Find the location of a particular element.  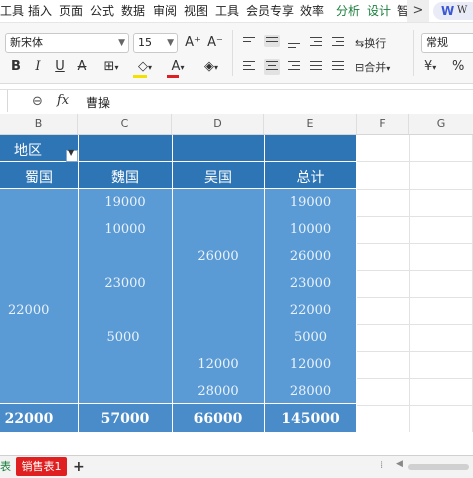

name-box is located at coordinates (4, 101).